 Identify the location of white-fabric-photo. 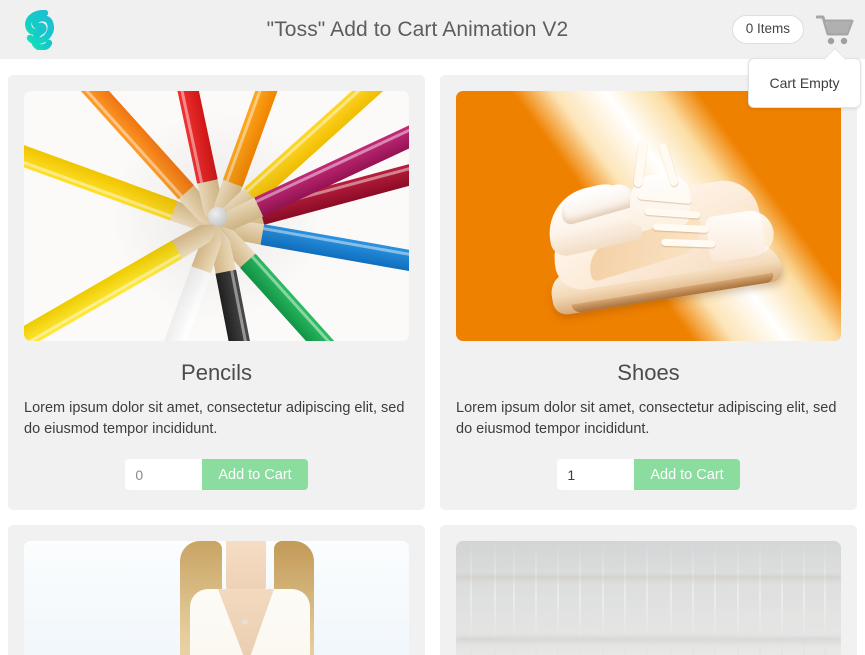
(648, 598).